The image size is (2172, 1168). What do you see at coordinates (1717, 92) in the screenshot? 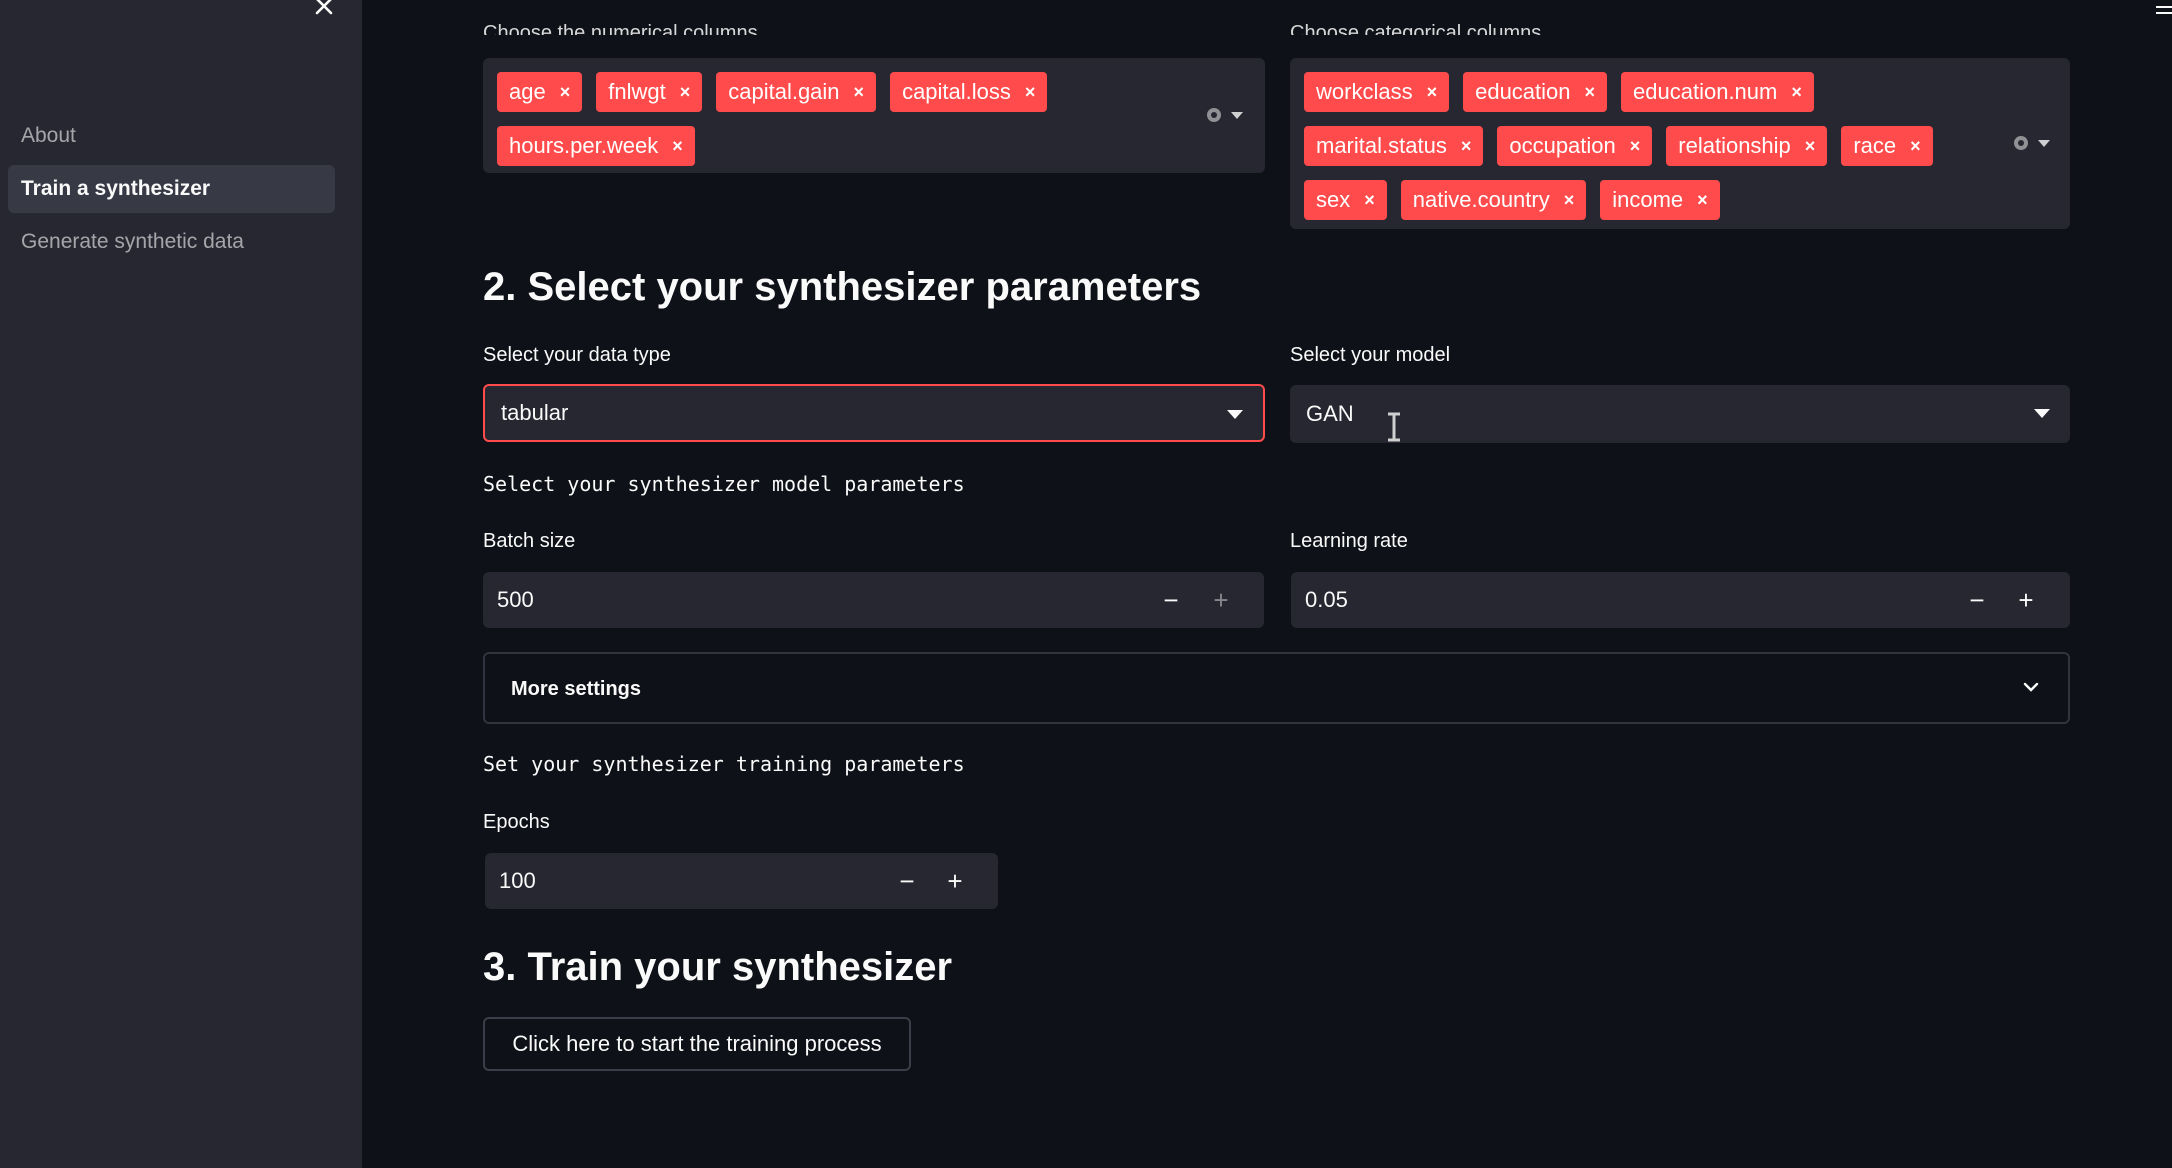
I see `tag-education-num: education.num ×` at bounding box center [1717, 92].